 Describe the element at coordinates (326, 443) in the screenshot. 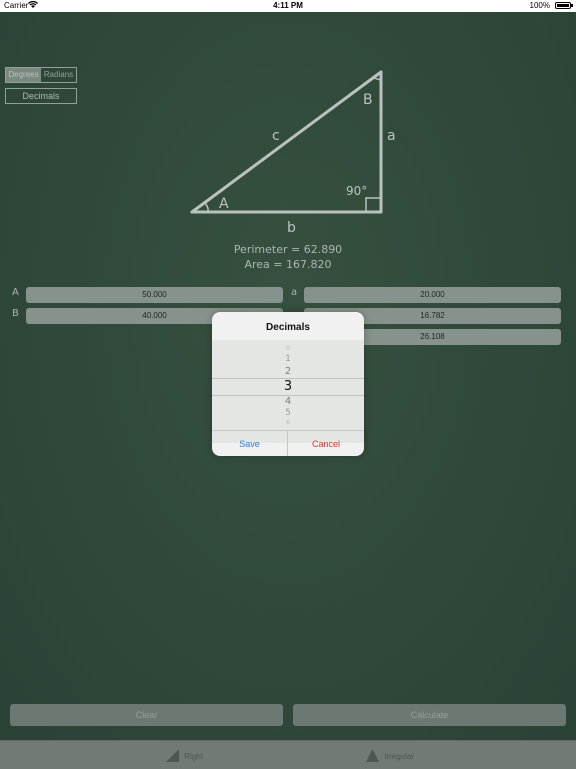

I see `cancel-button: Cancel` at that location.